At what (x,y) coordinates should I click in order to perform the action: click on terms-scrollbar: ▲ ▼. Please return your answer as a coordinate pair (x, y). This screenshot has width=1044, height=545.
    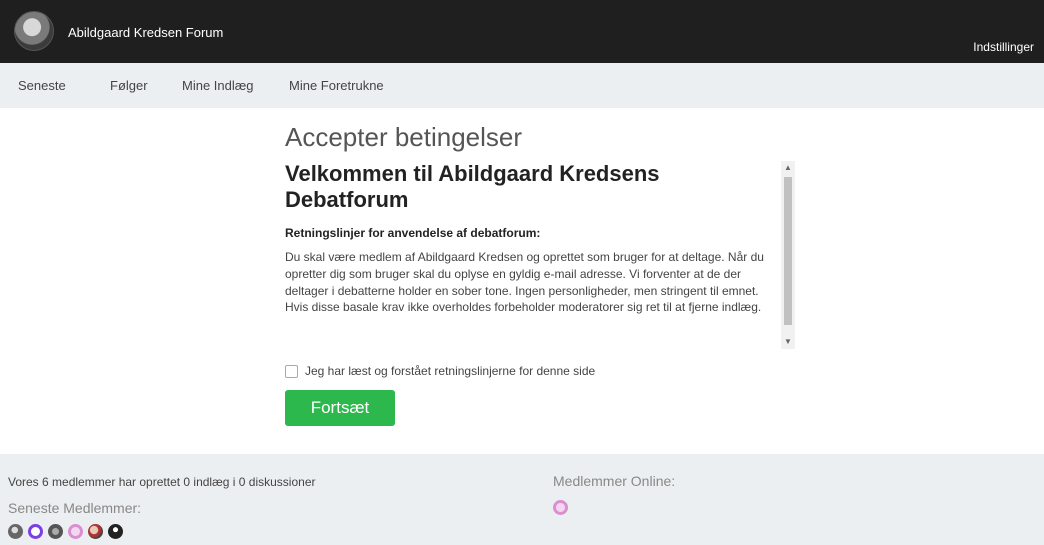
    Looking at the image, I should click on (788, 255).